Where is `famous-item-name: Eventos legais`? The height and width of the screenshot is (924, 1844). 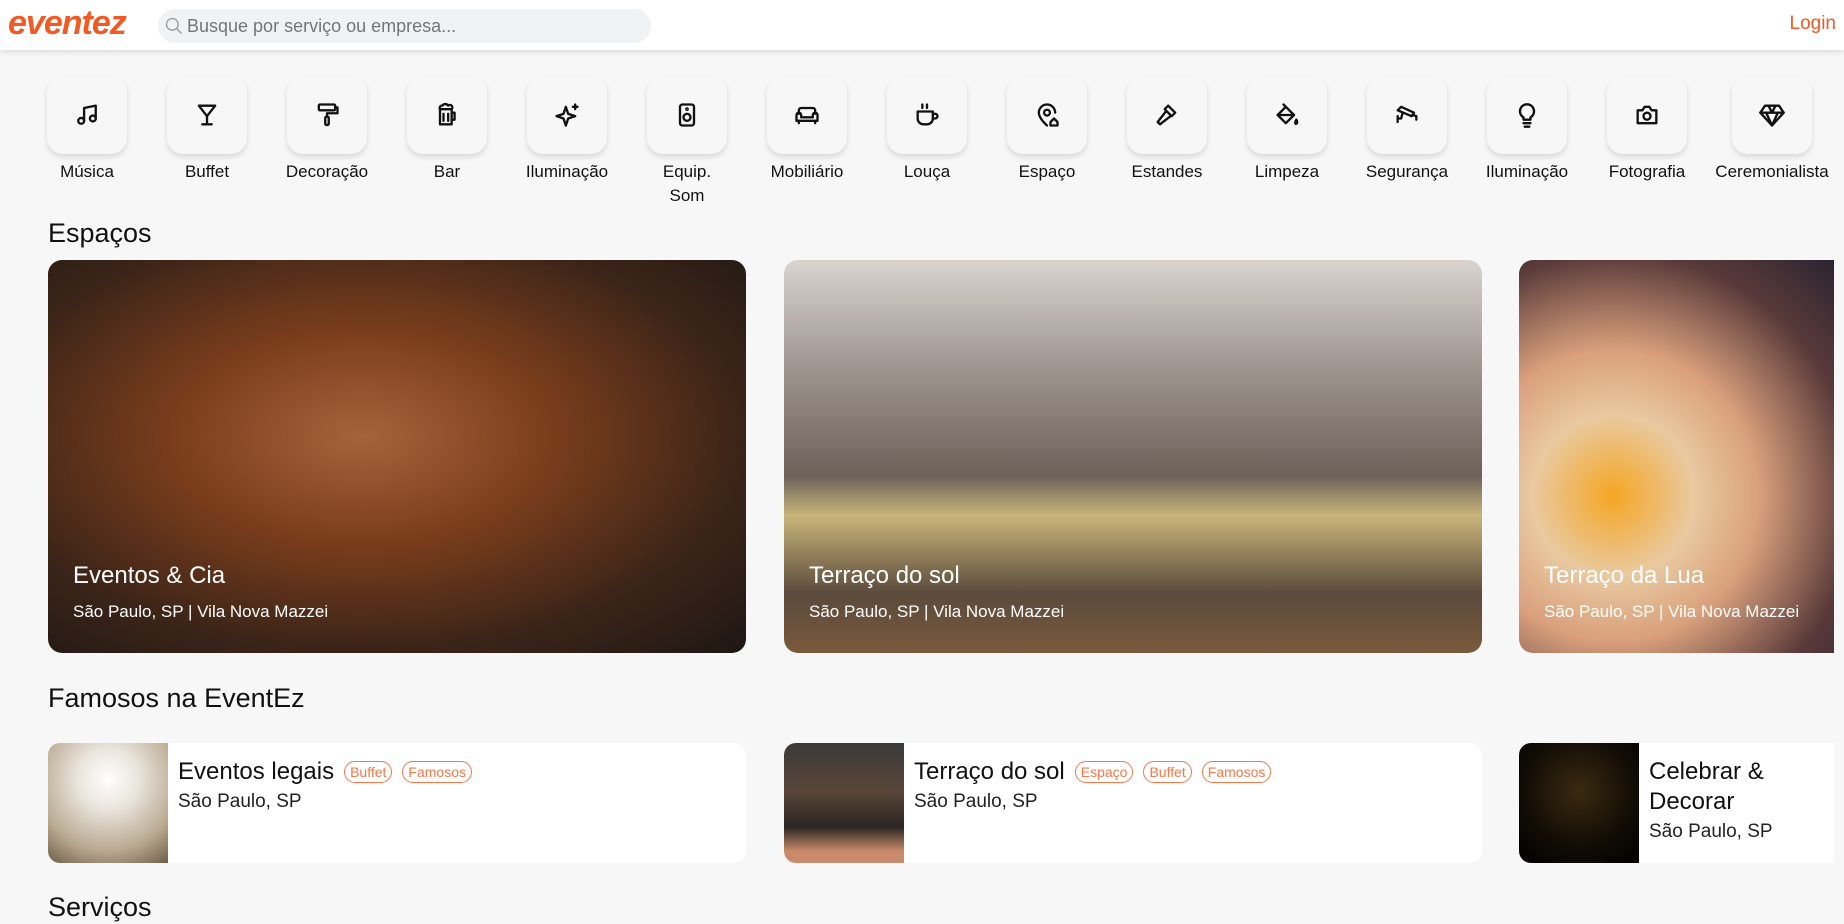 famous-item-name: Eventos legais is located at coordinates (256, 771).